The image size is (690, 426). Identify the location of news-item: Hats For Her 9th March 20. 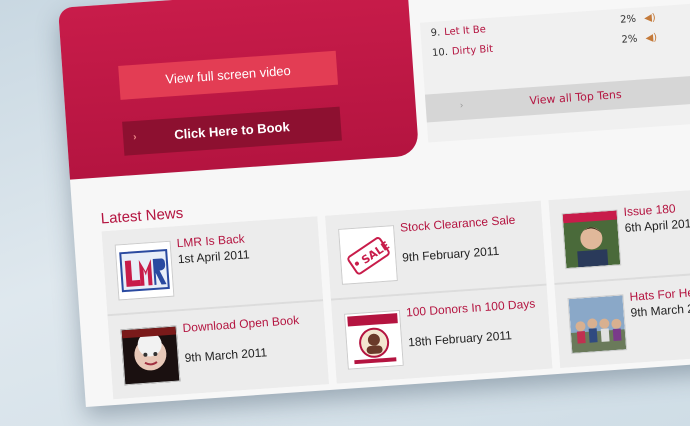
(622, 318).